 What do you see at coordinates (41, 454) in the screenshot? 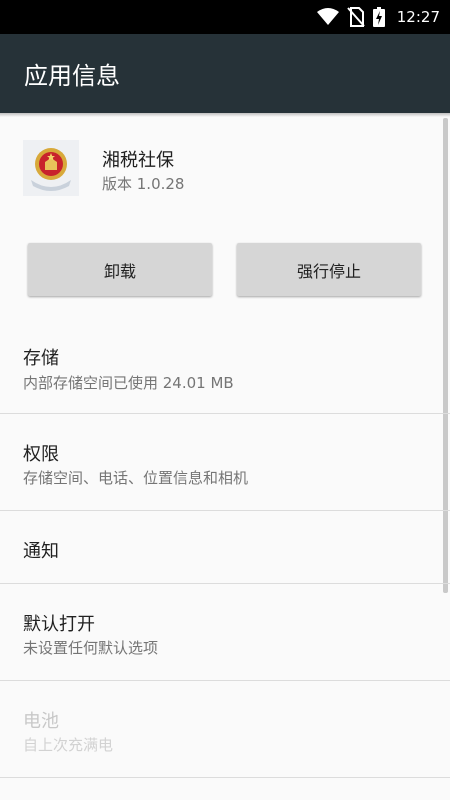
I see `item-title: 权限` at bounding box center [41, 454].